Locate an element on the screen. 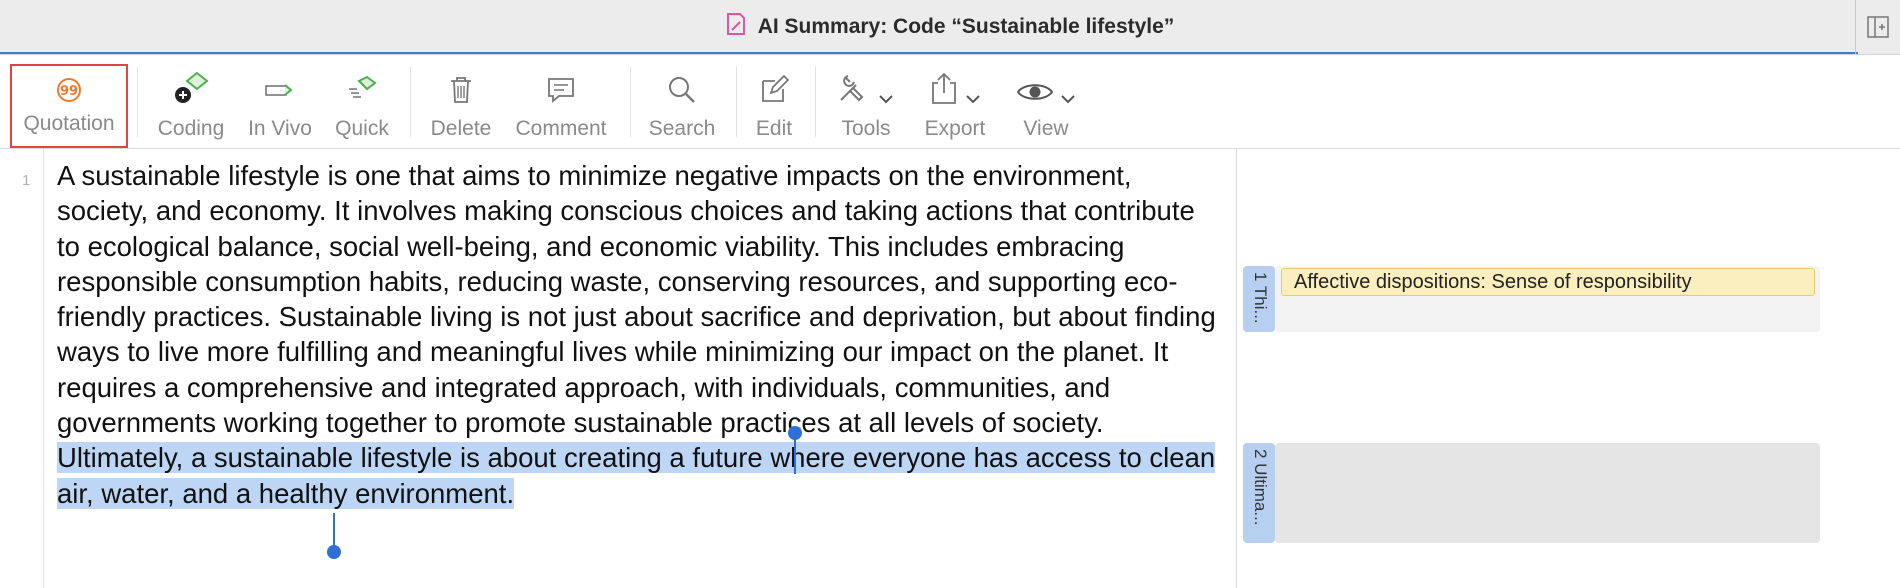 The width and height of the screenshot is (1900, 588). selection-start-handle is located at coordinates (795, 433).